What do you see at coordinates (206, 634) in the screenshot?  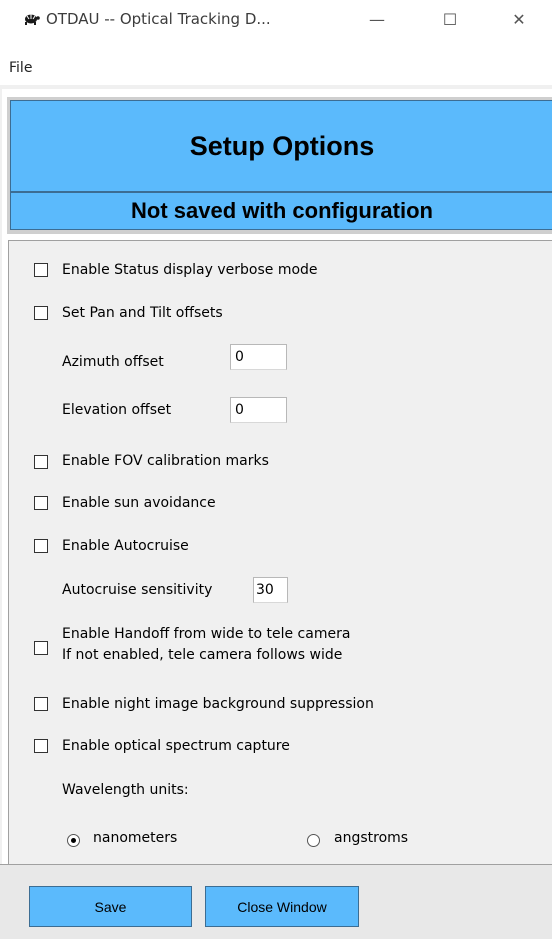 I see `handoff-label-line1: Enable Handoff from wide to tele camera` at bounding box center [206, 634].